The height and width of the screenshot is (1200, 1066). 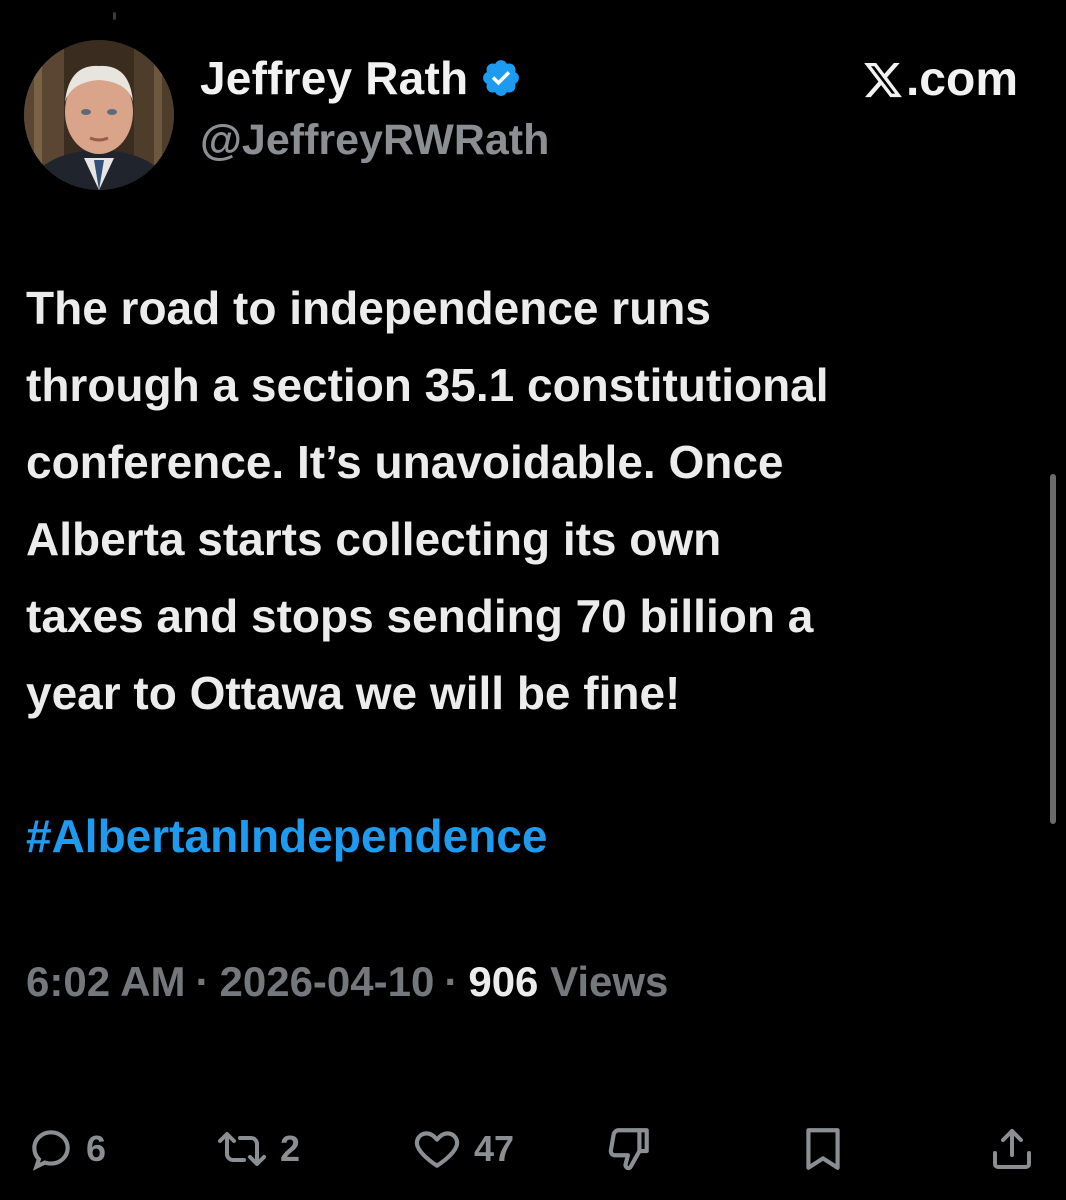 I want to click on thumbs-down-icon, so click(x=629, y=1149).